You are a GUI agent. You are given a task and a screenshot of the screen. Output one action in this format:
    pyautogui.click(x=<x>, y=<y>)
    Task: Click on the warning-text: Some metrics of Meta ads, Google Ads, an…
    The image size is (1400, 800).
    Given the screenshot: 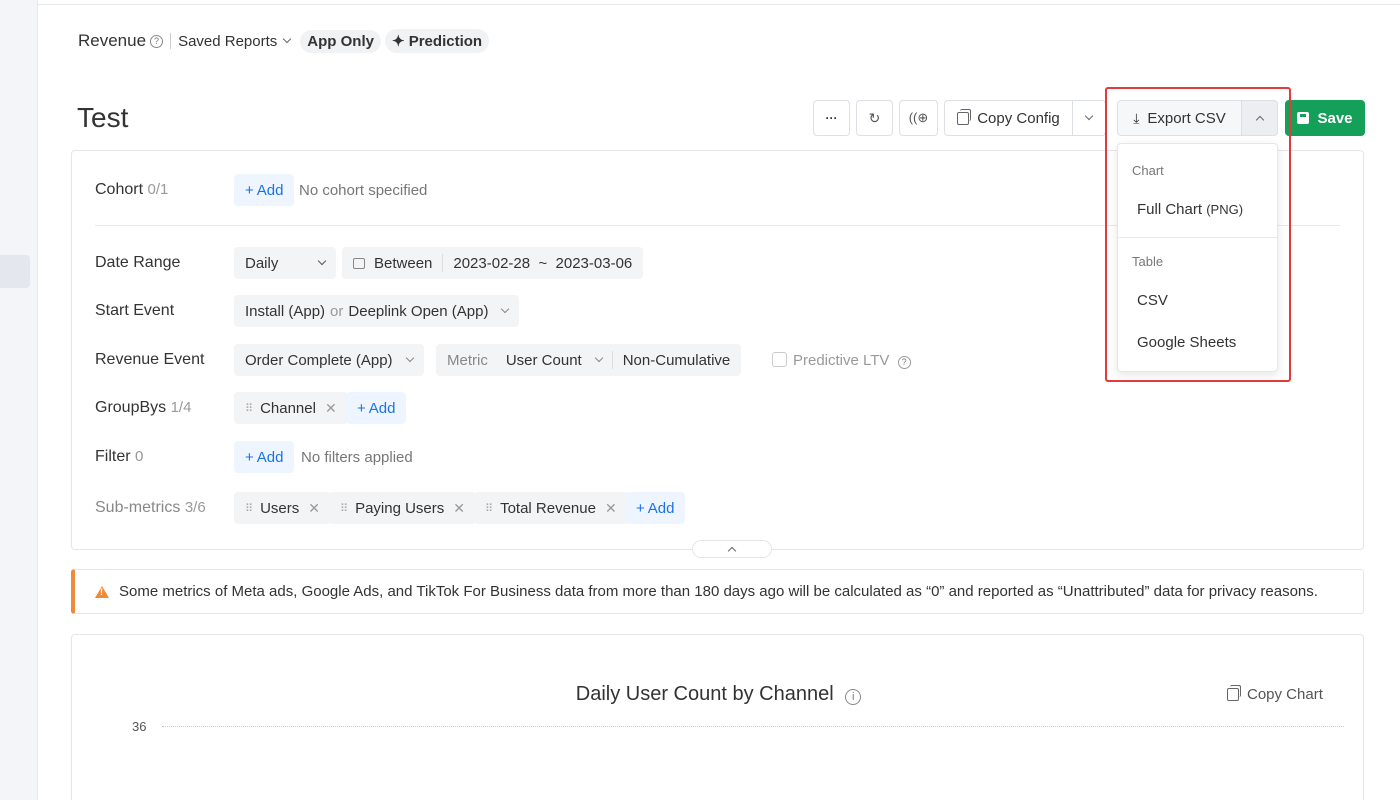 What is the action you would take?
    pyautogui.click(x=718, y=591)
    